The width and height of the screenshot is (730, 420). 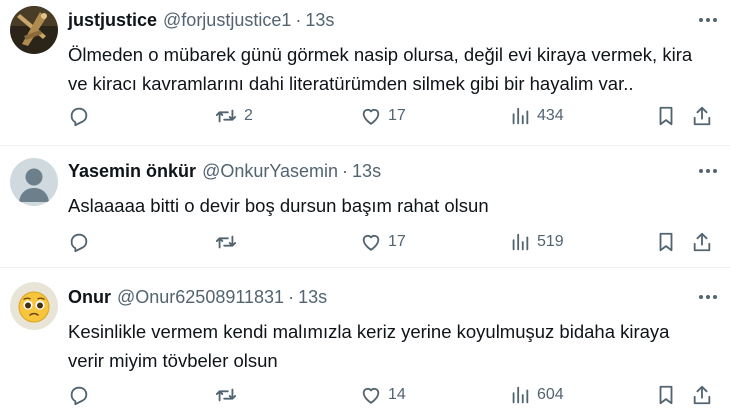 I want to click on like-count: 14, so click(x=397, y=394).